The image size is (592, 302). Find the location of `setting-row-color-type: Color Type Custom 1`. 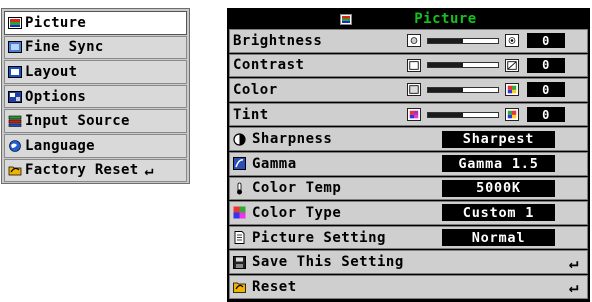

setting-row-color-type: Color Type Custom 1 is located at coordinates (408, 213).